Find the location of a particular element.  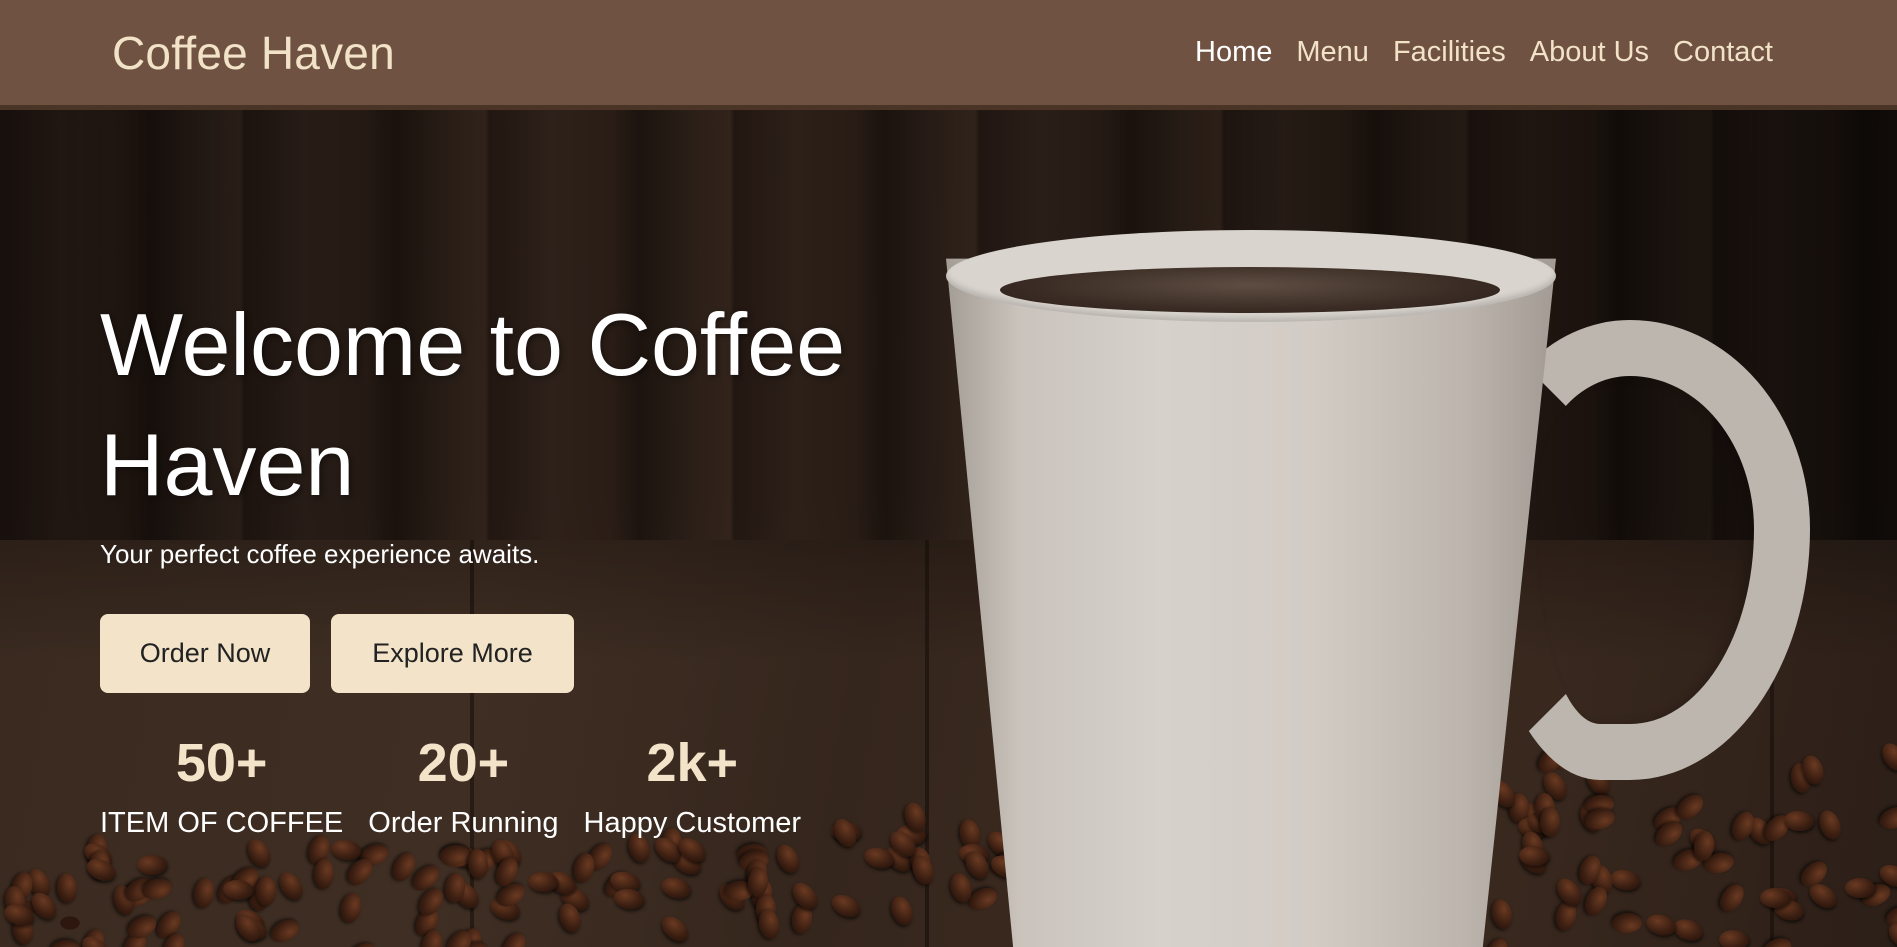

brand-logo: Coffee Haven is located at coordinates (253, 53).